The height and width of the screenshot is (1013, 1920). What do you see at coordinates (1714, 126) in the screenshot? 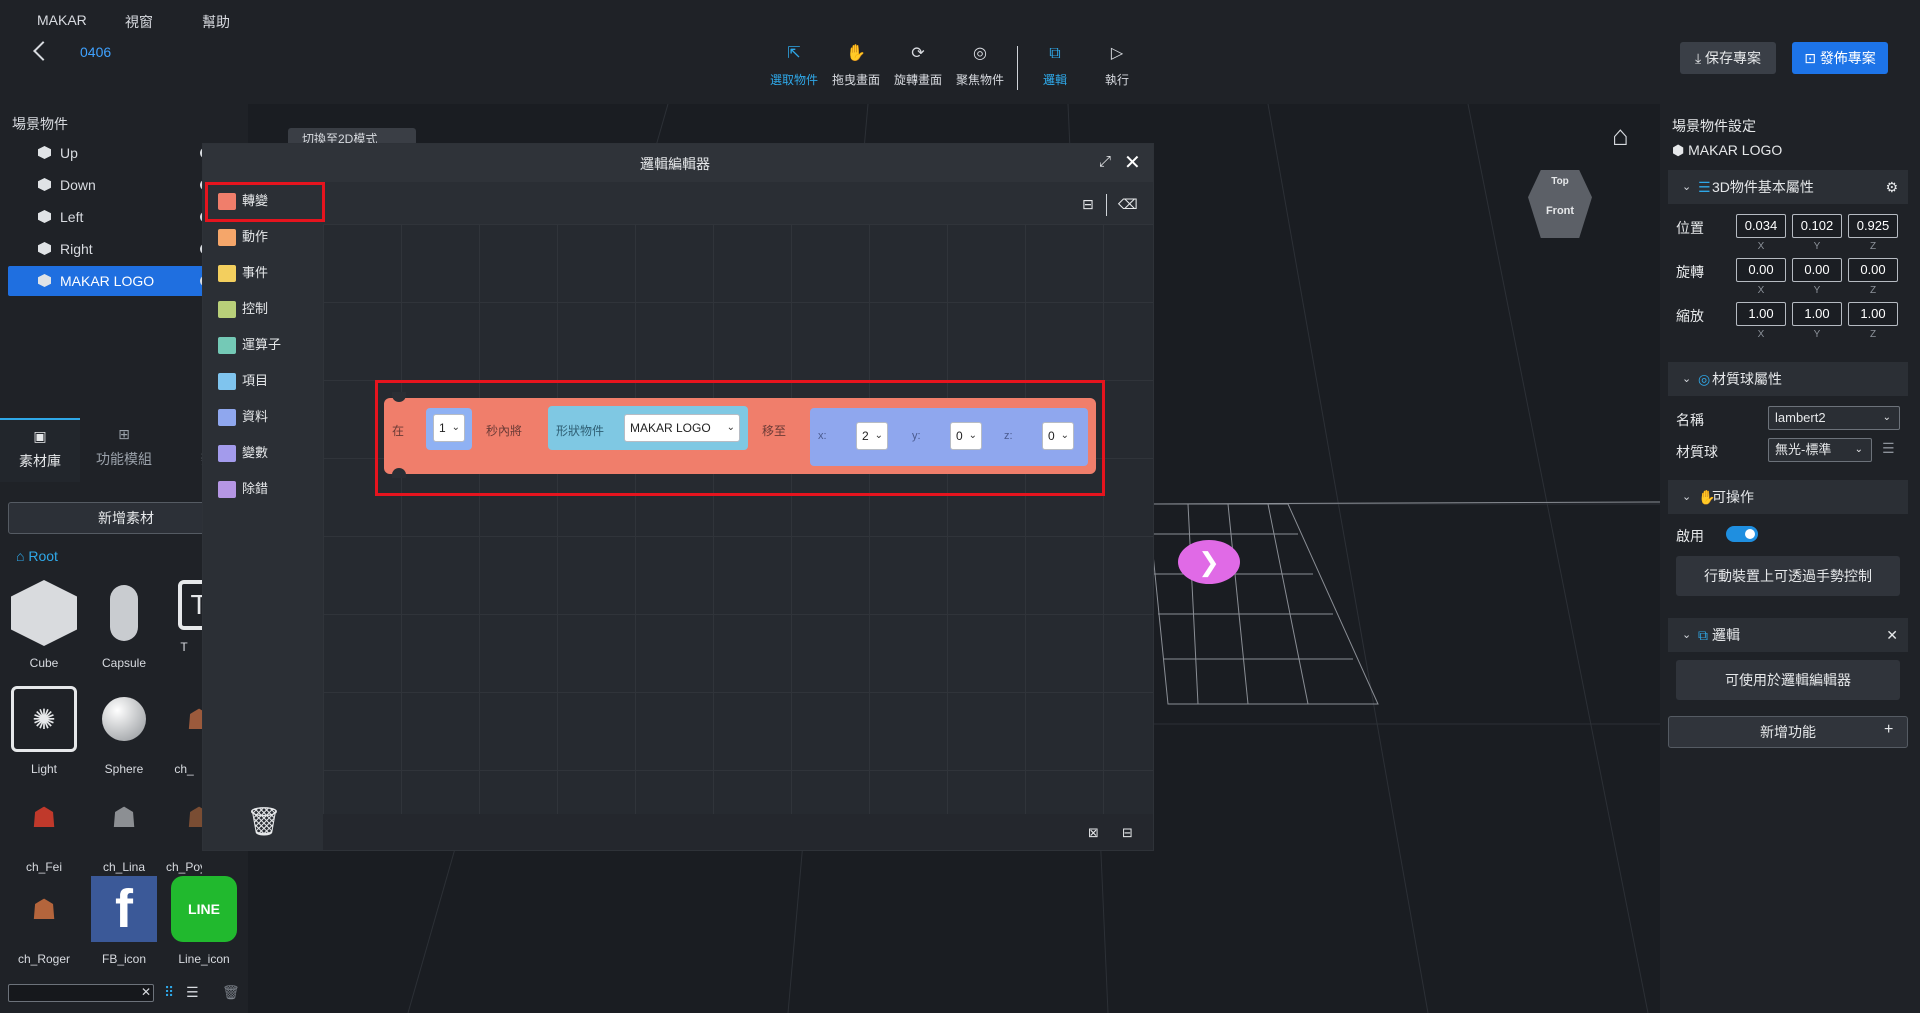
I see `settings-title: 場景物件設定` at bounding box center [1714, 126].